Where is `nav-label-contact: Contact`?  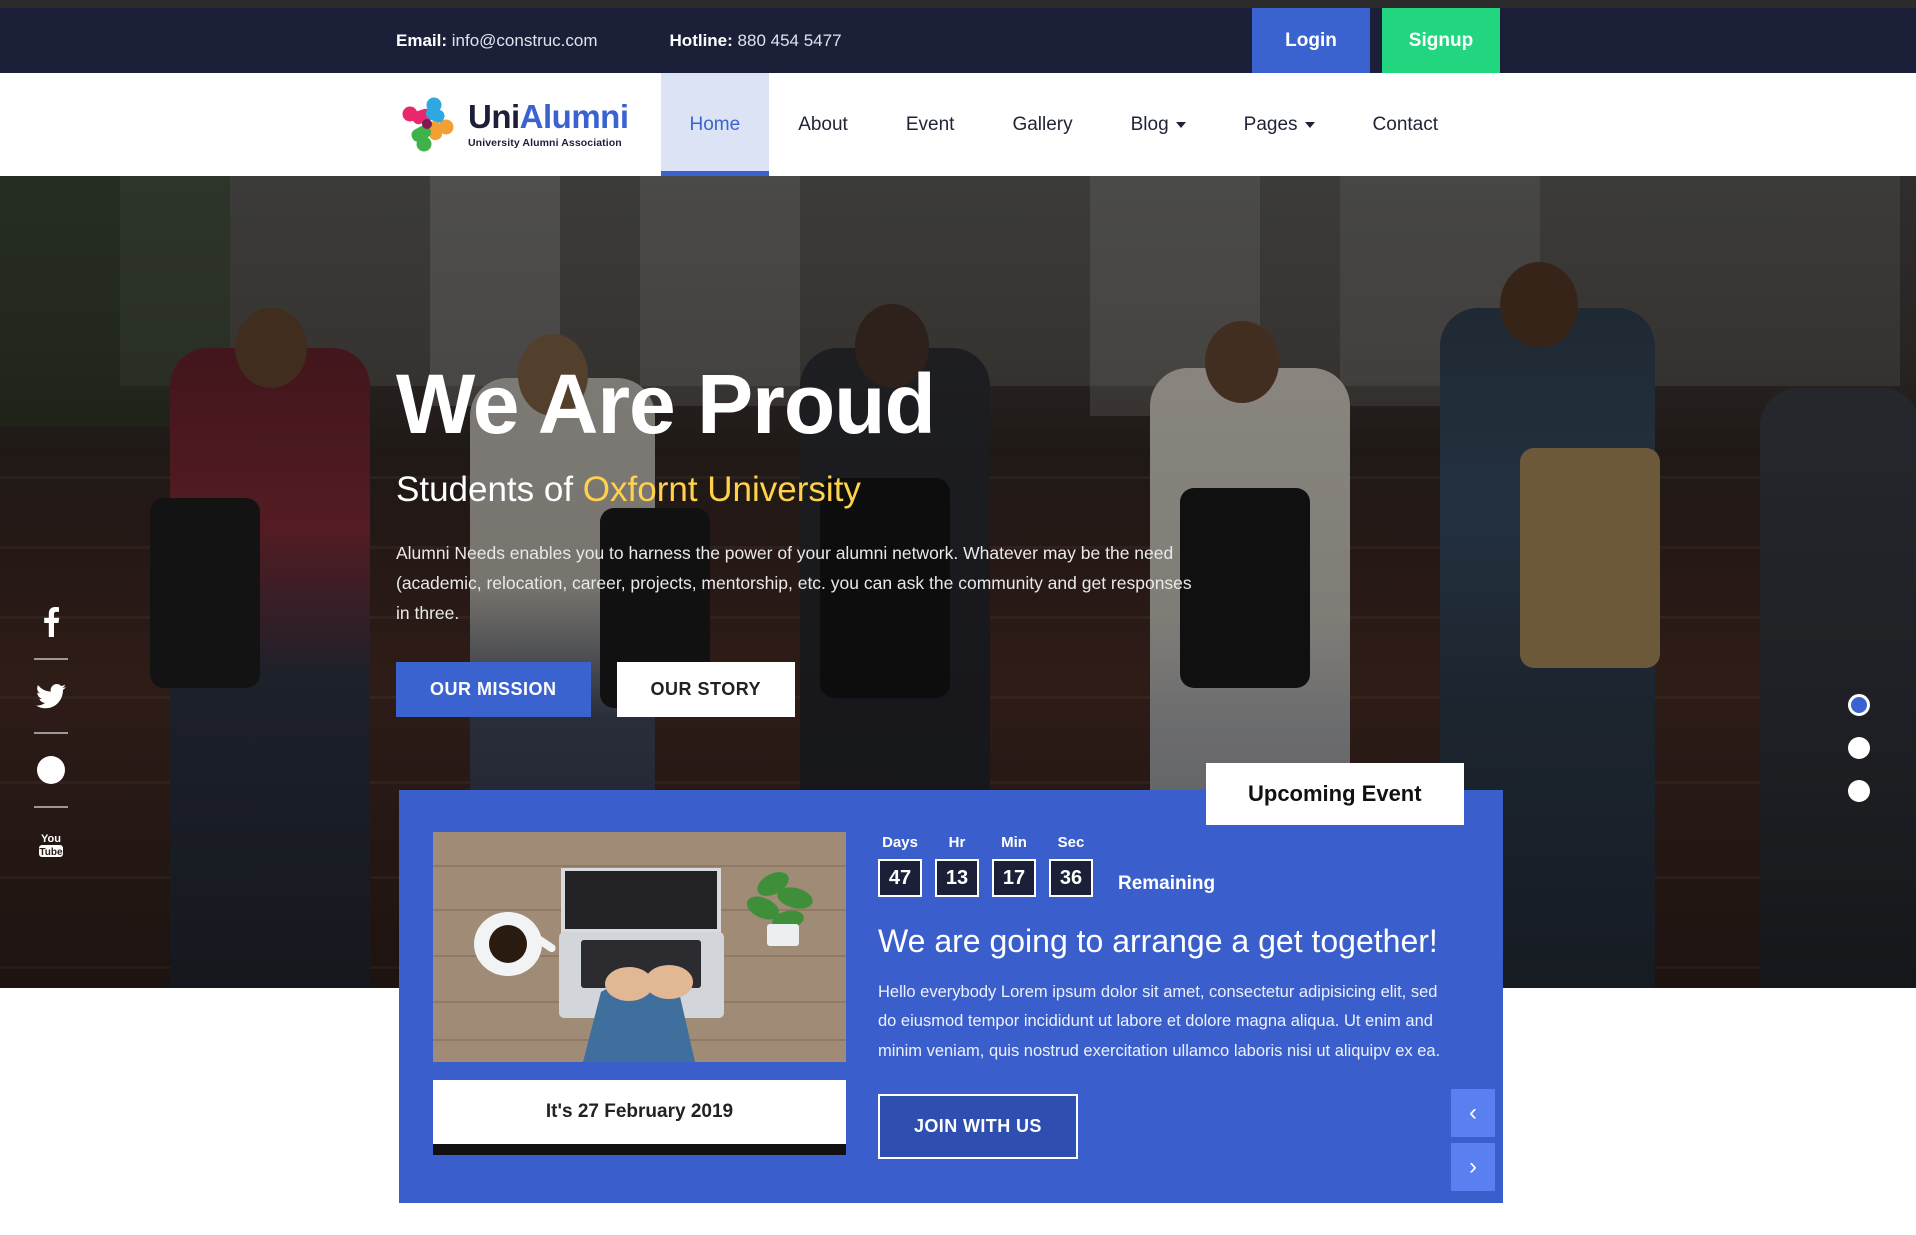 nav-label-contact: Contact is located at coordinates (1405, 124).